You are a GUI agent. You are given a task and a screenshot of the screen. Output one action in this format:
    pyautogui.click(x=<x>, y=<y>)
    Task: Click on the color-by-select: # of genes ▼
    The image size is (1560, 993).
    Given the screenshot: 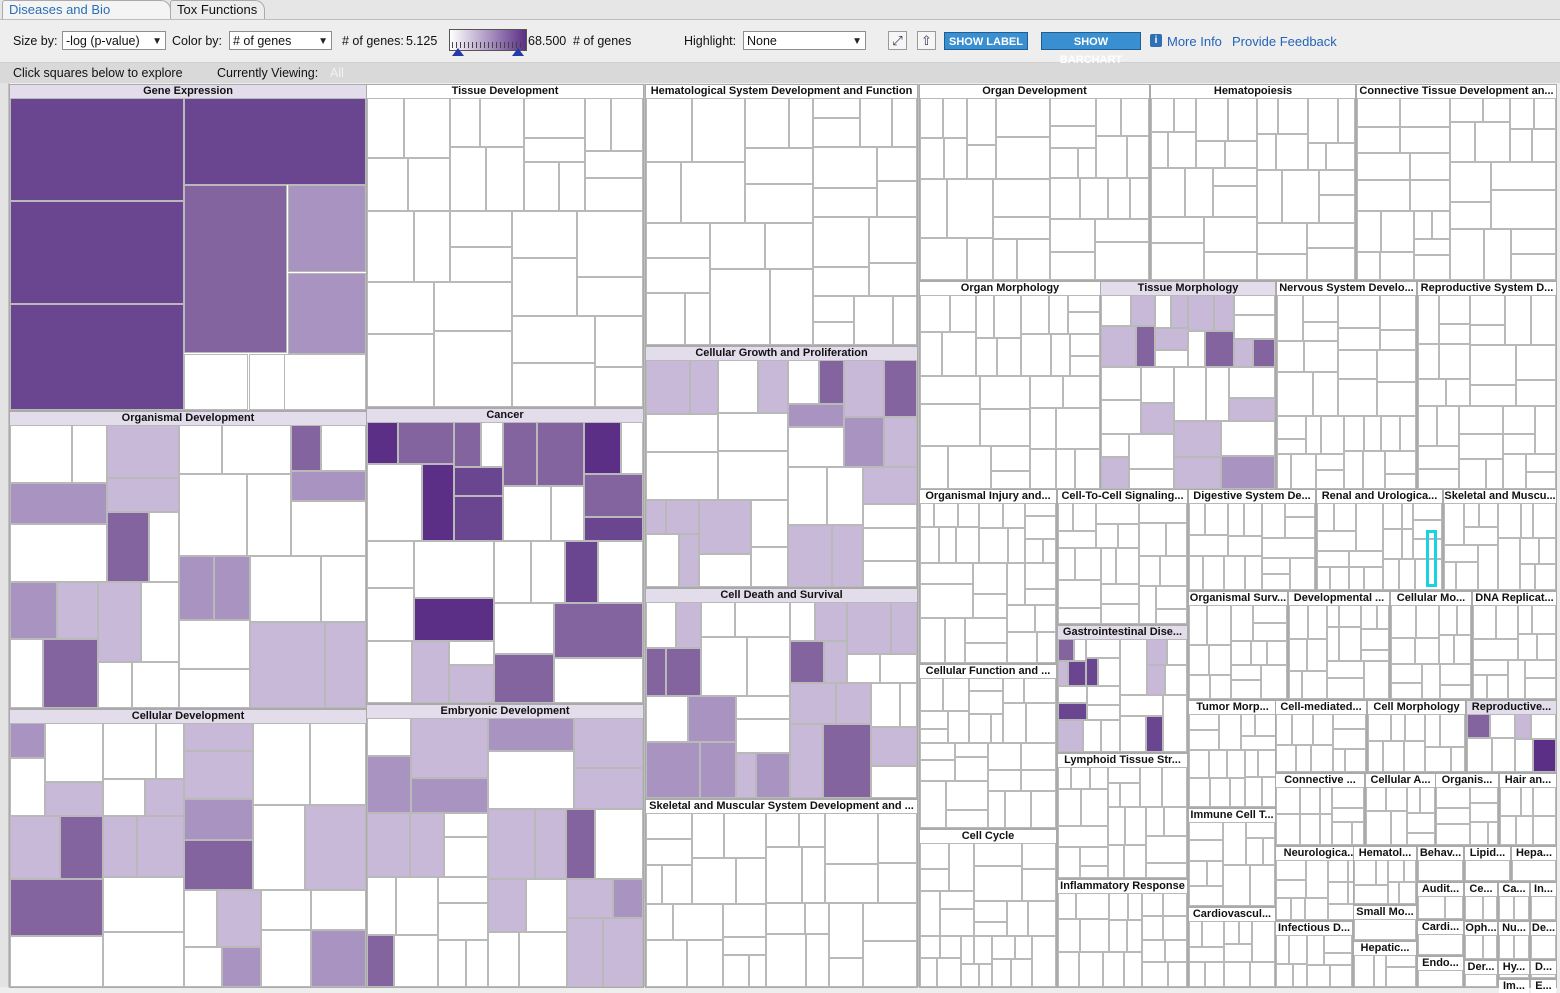 What is the action you would take?
    pyautogui.click(x=280, y=40)
    